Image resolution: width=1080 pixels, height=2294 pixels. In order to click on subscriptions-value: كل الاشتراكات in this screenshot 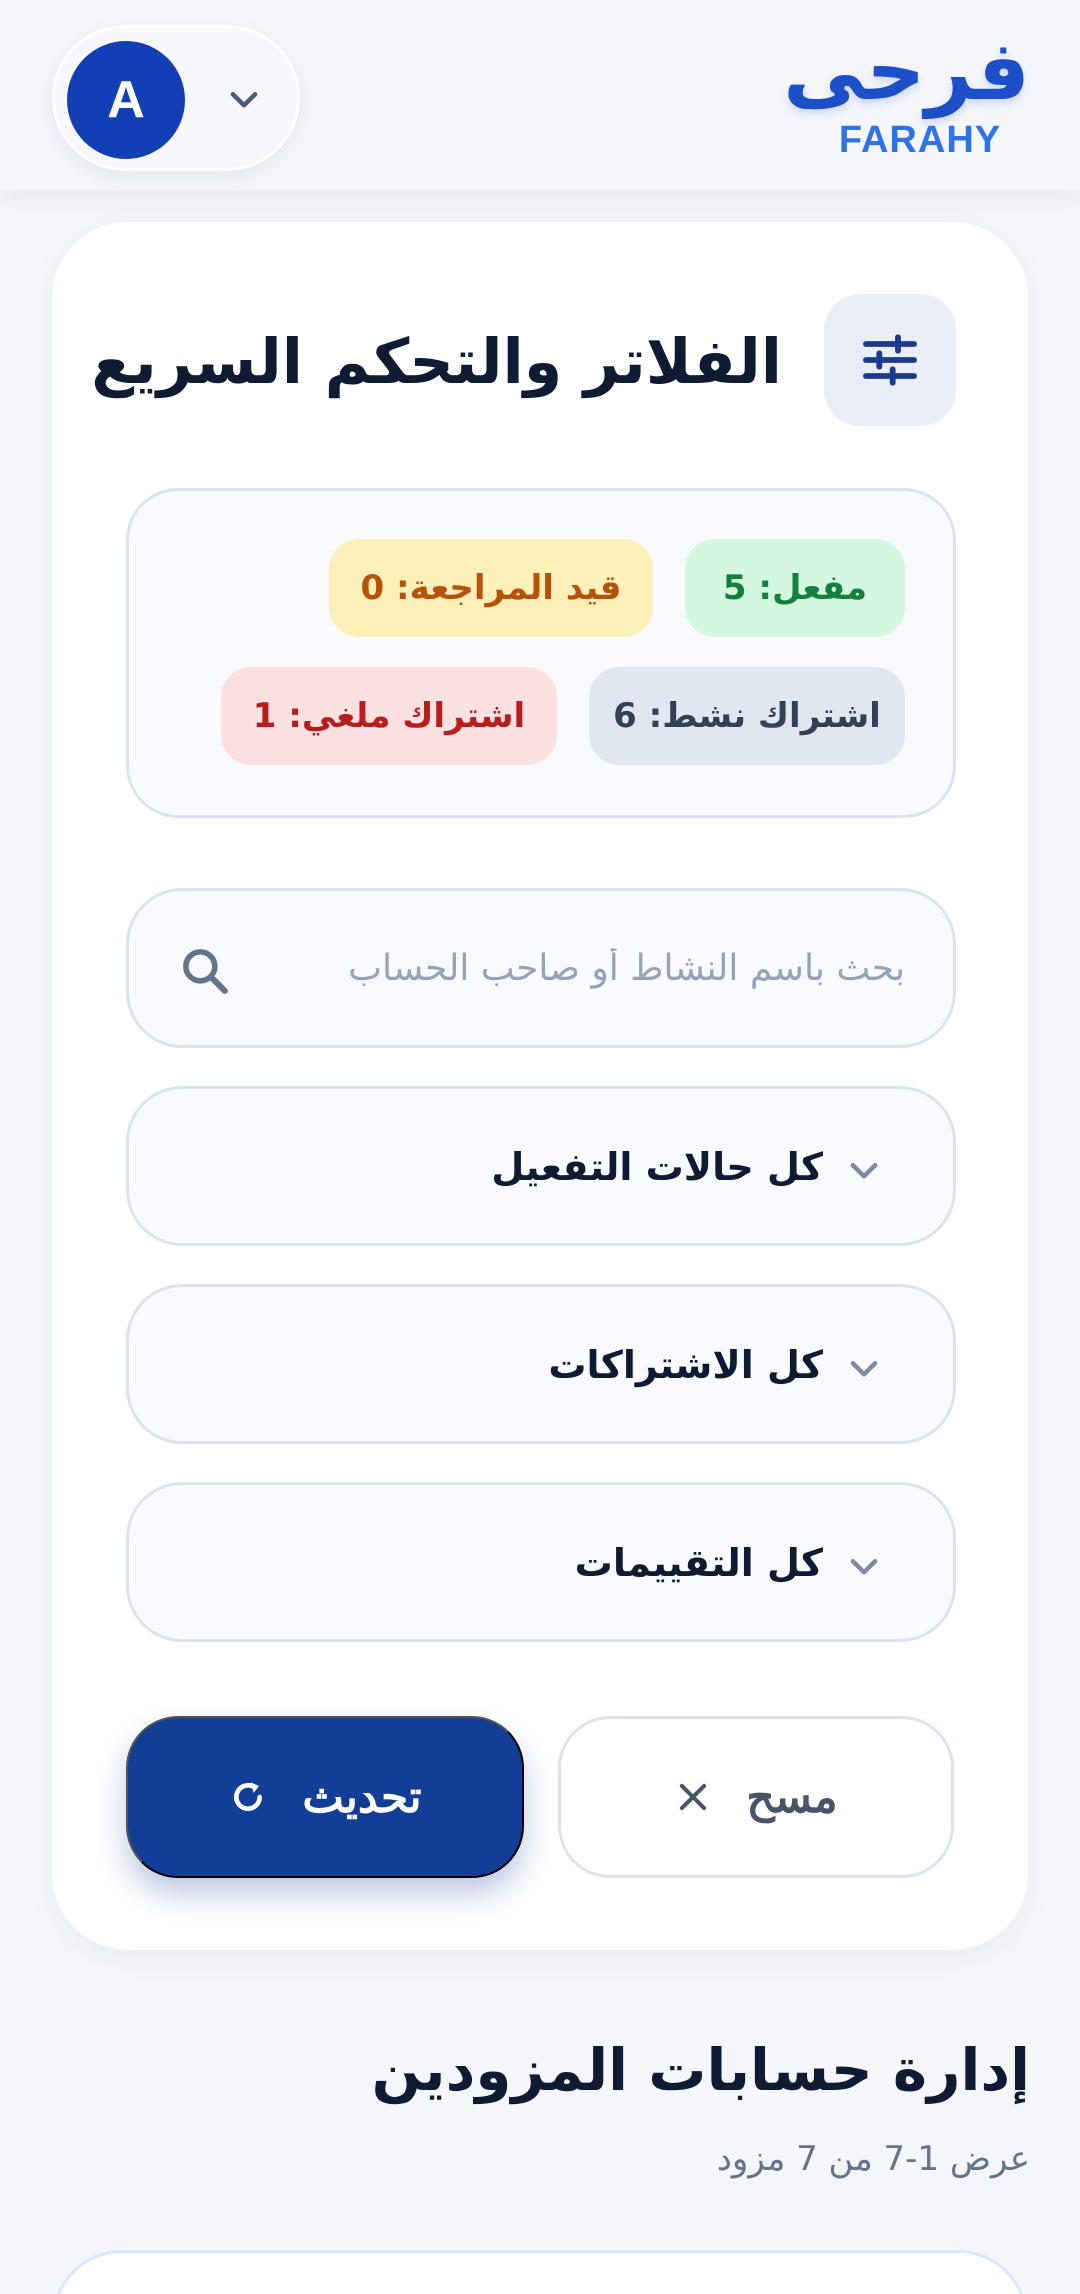, I will do `click(685, 1365)`.